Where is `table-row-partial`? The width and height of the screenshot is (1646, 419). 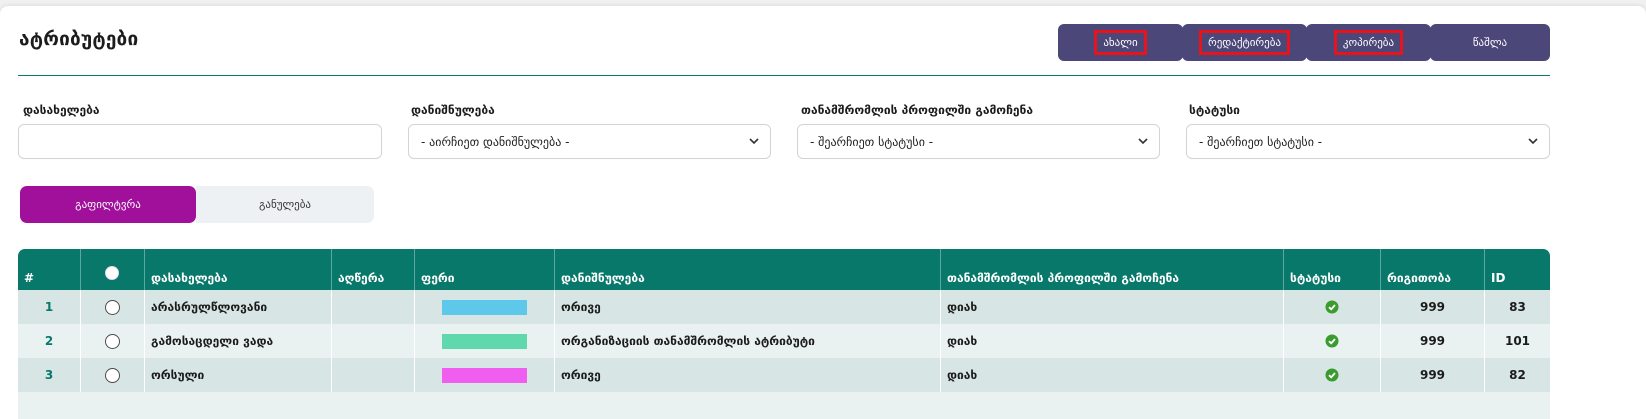
table-row-partial is located at coordinates (784, 405).